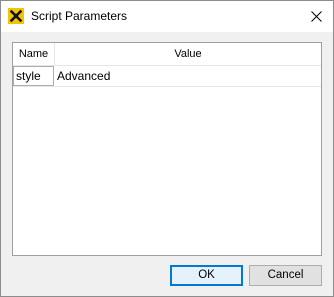  What do you see at coordinates (188, 76) in the screenshot?
I see `parameter-value-cell: Advanced` at bounding box center [188, 76].